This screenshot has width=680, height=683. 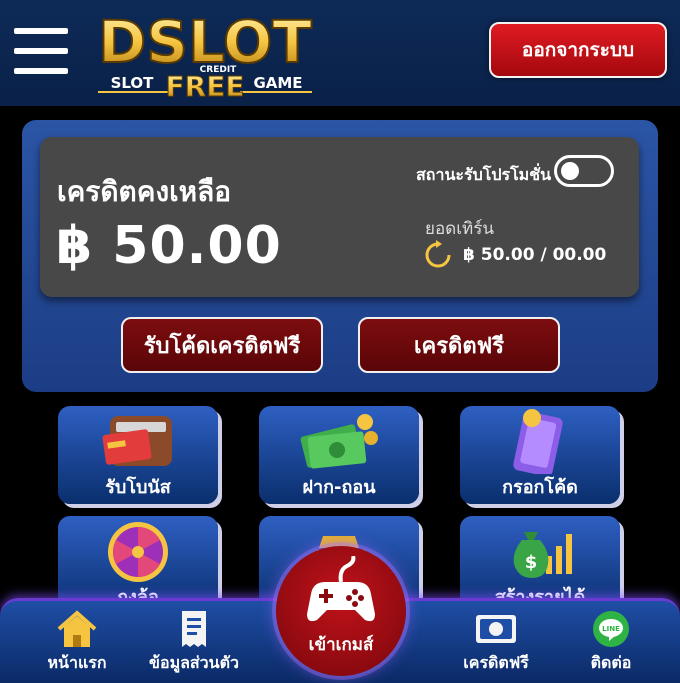 What do you see at coordinates (194, 629) in the screenshot?
I see `receipt-icon` at bounding box center [194, 629].